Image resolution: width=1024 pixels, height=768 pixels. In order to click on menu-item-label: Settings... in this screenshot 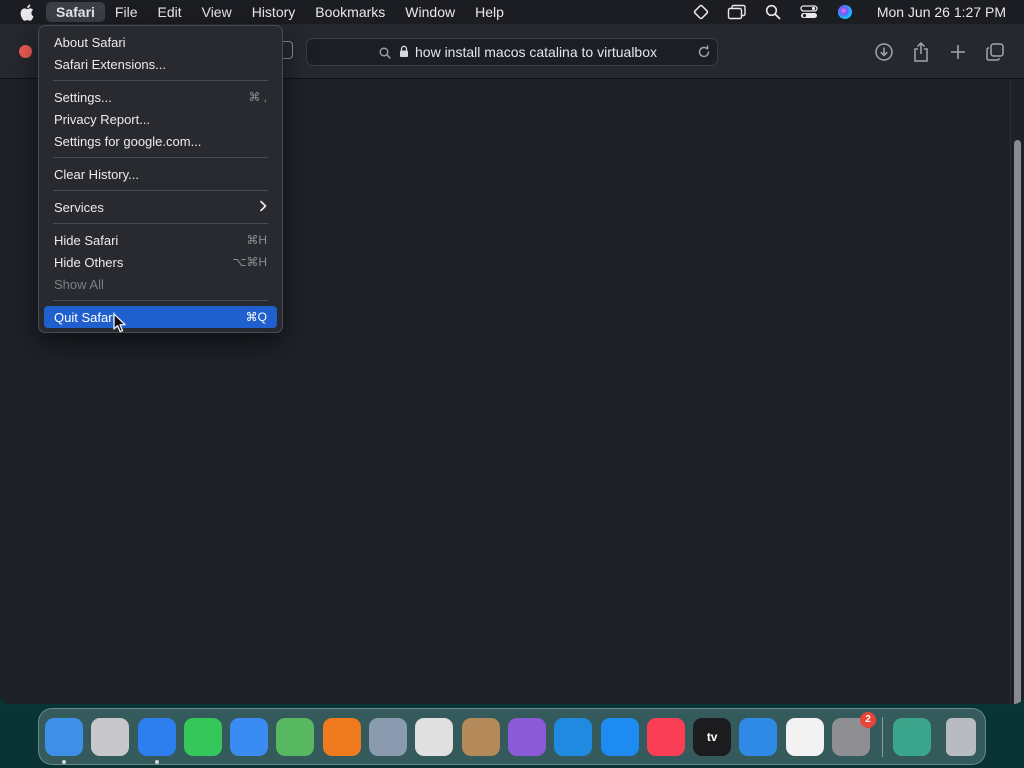, I will do `click(83, 97)`.